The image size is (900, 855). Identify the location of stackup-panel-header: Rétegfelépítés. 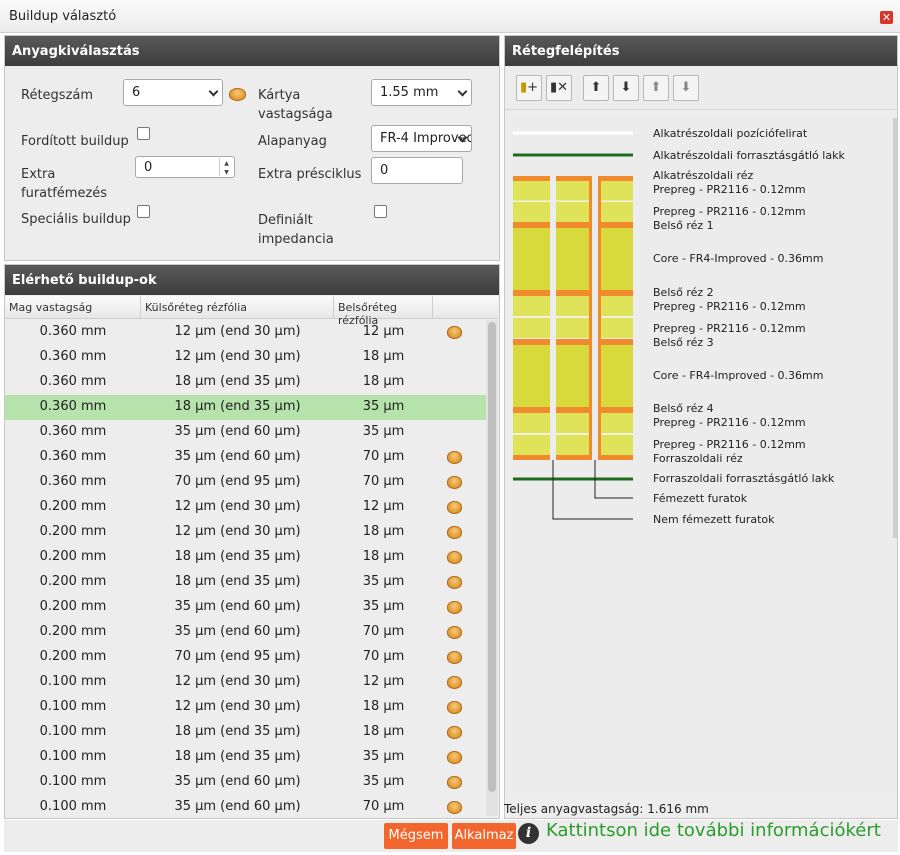
(701, 51).